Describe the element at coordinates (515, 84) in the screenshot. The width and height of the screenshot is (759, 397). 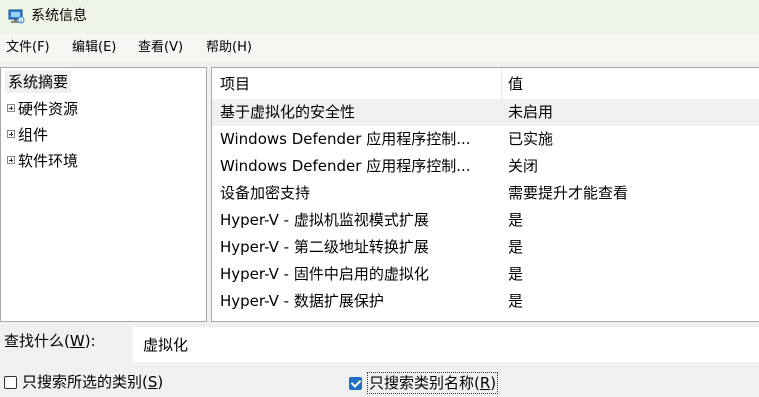
I see `column-header-value: 值` at that location.